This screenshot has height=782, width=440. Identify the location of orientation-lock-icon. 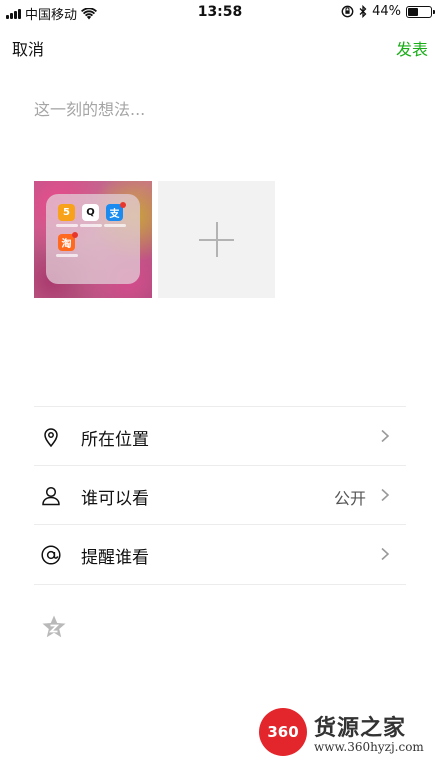
(347, 11).